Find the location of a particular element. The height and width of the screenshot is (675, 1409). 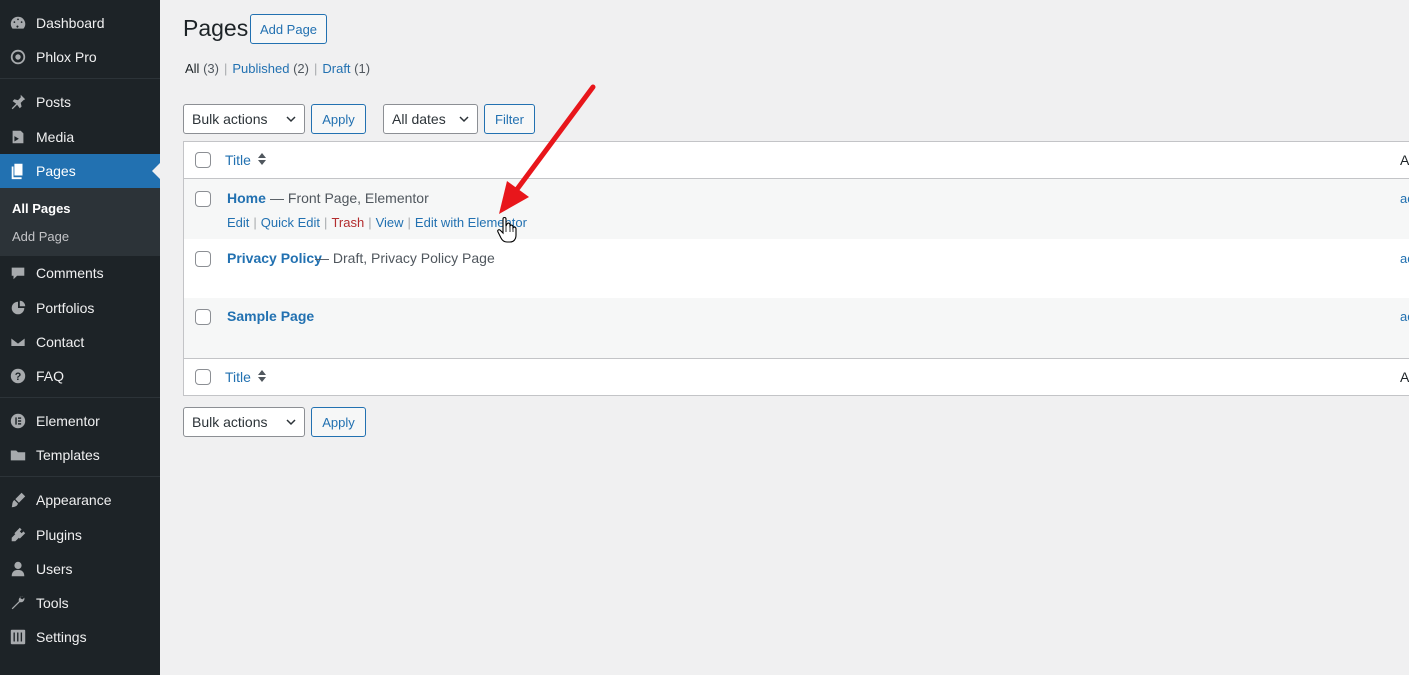

sidebar-item-media: Media is located at coordinates (80, 137).